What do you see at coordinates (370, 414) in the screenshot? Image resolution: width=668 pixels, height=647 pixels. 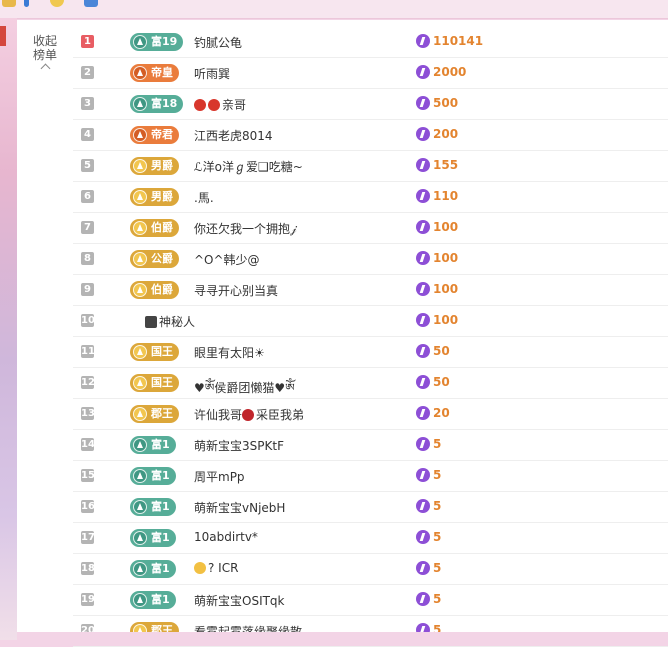 I see `leaderboard-row: 13 郡王 许仙我哥 采臣我弟 20` at bounding box center [370, 414].